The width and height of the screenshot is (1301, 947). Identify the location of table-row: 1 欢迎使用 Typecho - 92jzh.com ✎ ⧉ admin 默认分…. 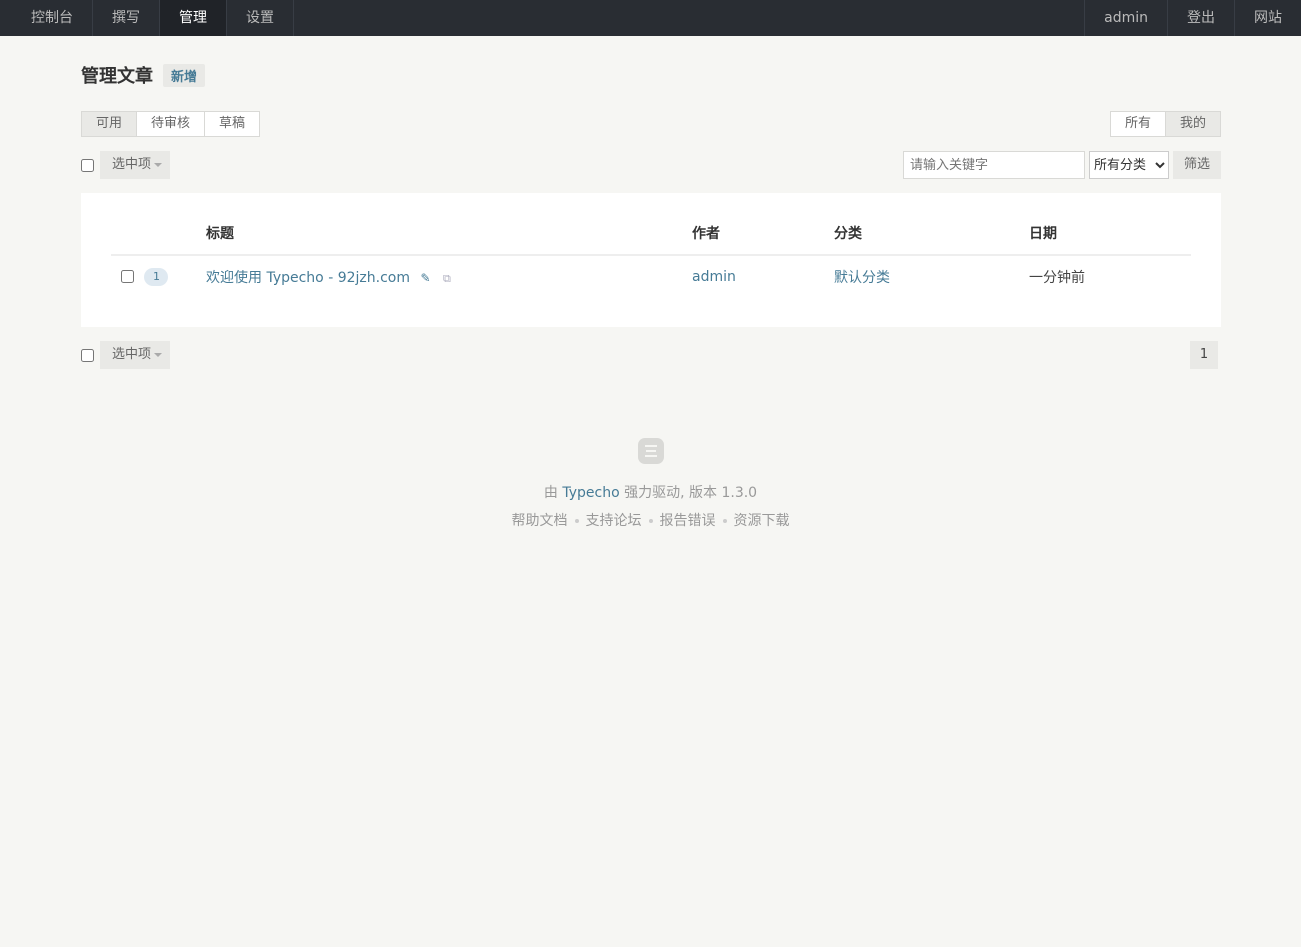
(651, 276).